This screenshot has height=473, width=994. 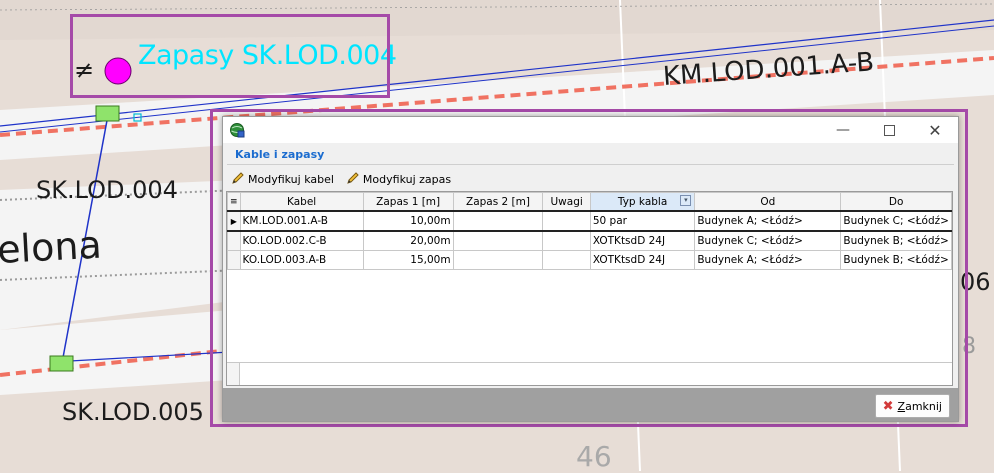 What do you see at coordinates (935, 130) in the screenshot?
I see `close-window-button: ✕` at bounding box center [935, 130].